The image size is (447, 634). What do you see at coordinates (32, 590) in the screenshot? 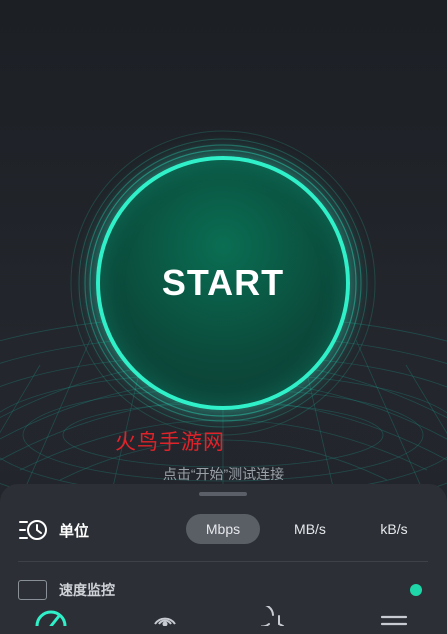
I see `speed-monitor-icon` at bounding box center [32, 590].